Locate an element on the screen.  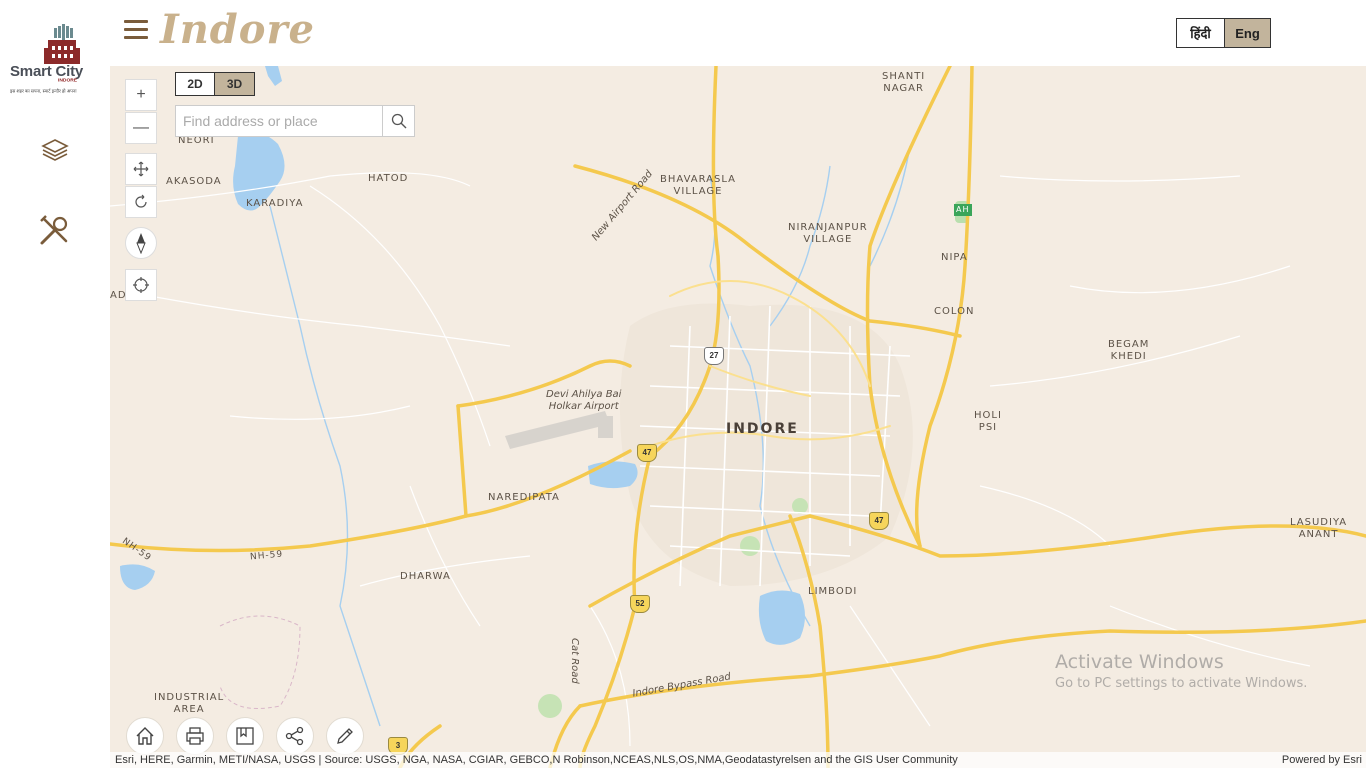
locate-button is located at coordinates (141, 285).